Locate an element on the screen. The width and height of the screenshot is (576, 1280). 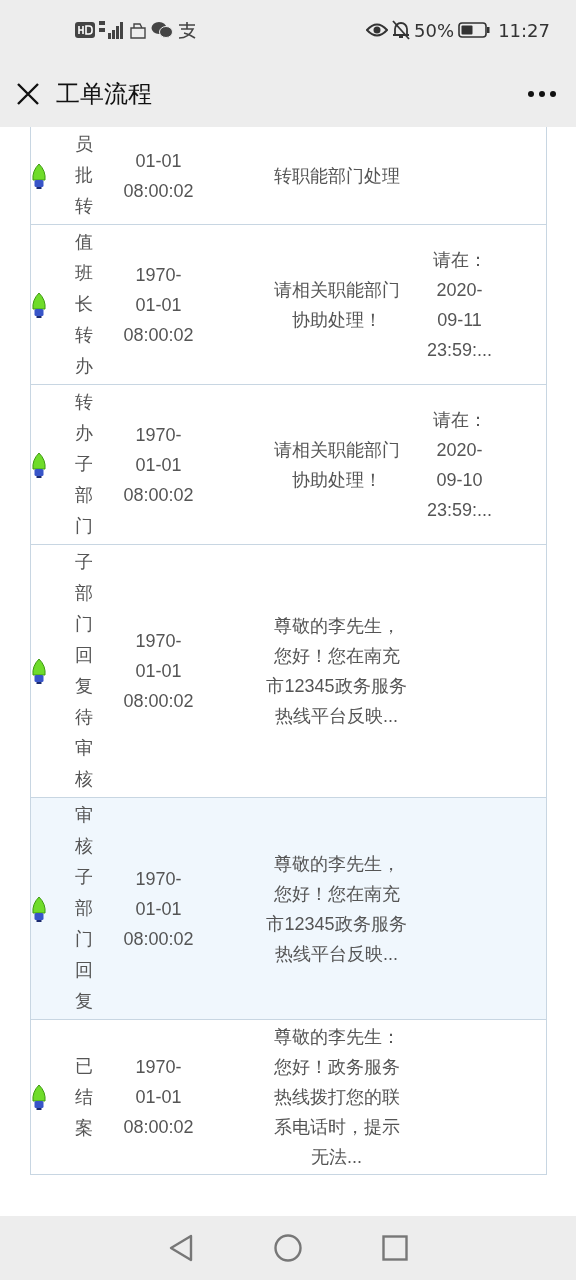
chat-bubbles-icon is located at coordinates (162, 30).